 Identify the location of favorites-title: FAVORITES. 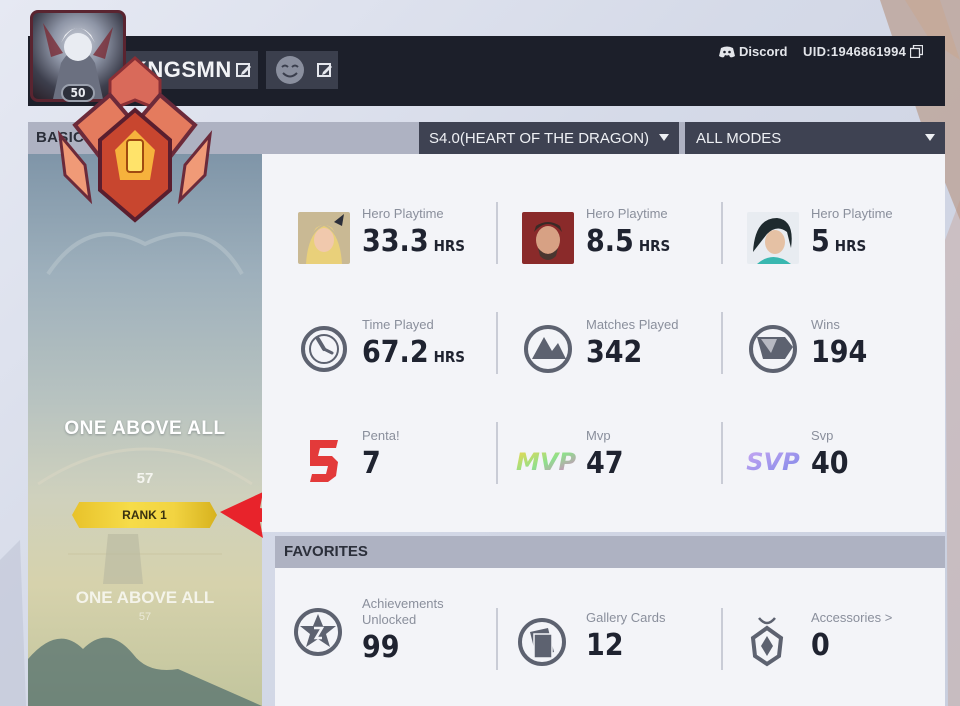
(326, 551).